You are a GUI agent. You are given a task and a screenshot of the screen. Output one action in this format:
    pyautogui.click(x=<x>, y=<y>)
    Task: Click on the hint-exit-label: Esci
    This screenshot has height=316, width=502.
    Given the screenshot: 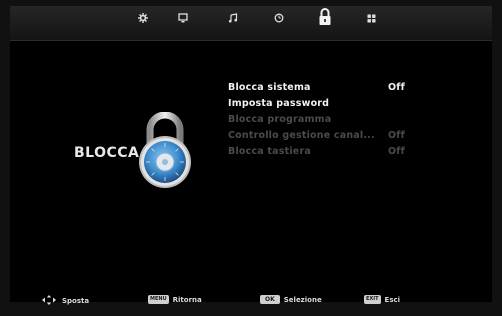 What is the action you would take?
    pyautogui.click(x=392, y=299)
    